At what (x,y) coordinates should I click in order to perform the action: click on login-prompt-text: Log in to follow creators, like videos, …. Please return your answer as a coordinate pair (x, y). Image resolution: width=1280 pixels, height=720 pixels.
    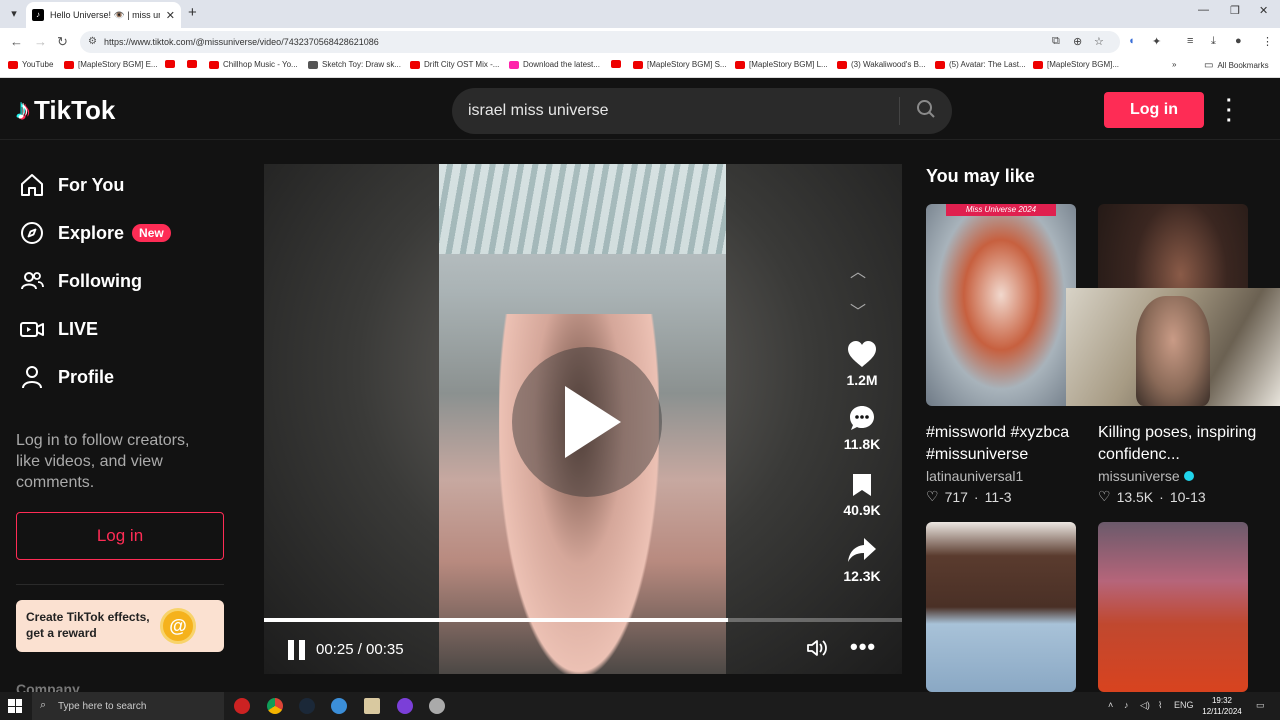
    Looking at the image, I should click on (103, 461).